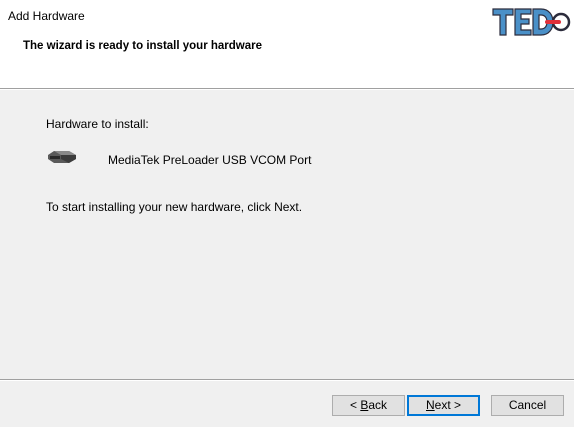  Describe the element at coordinates (503, 22) in the screenshot. I see `logo-letter-t` at that location.